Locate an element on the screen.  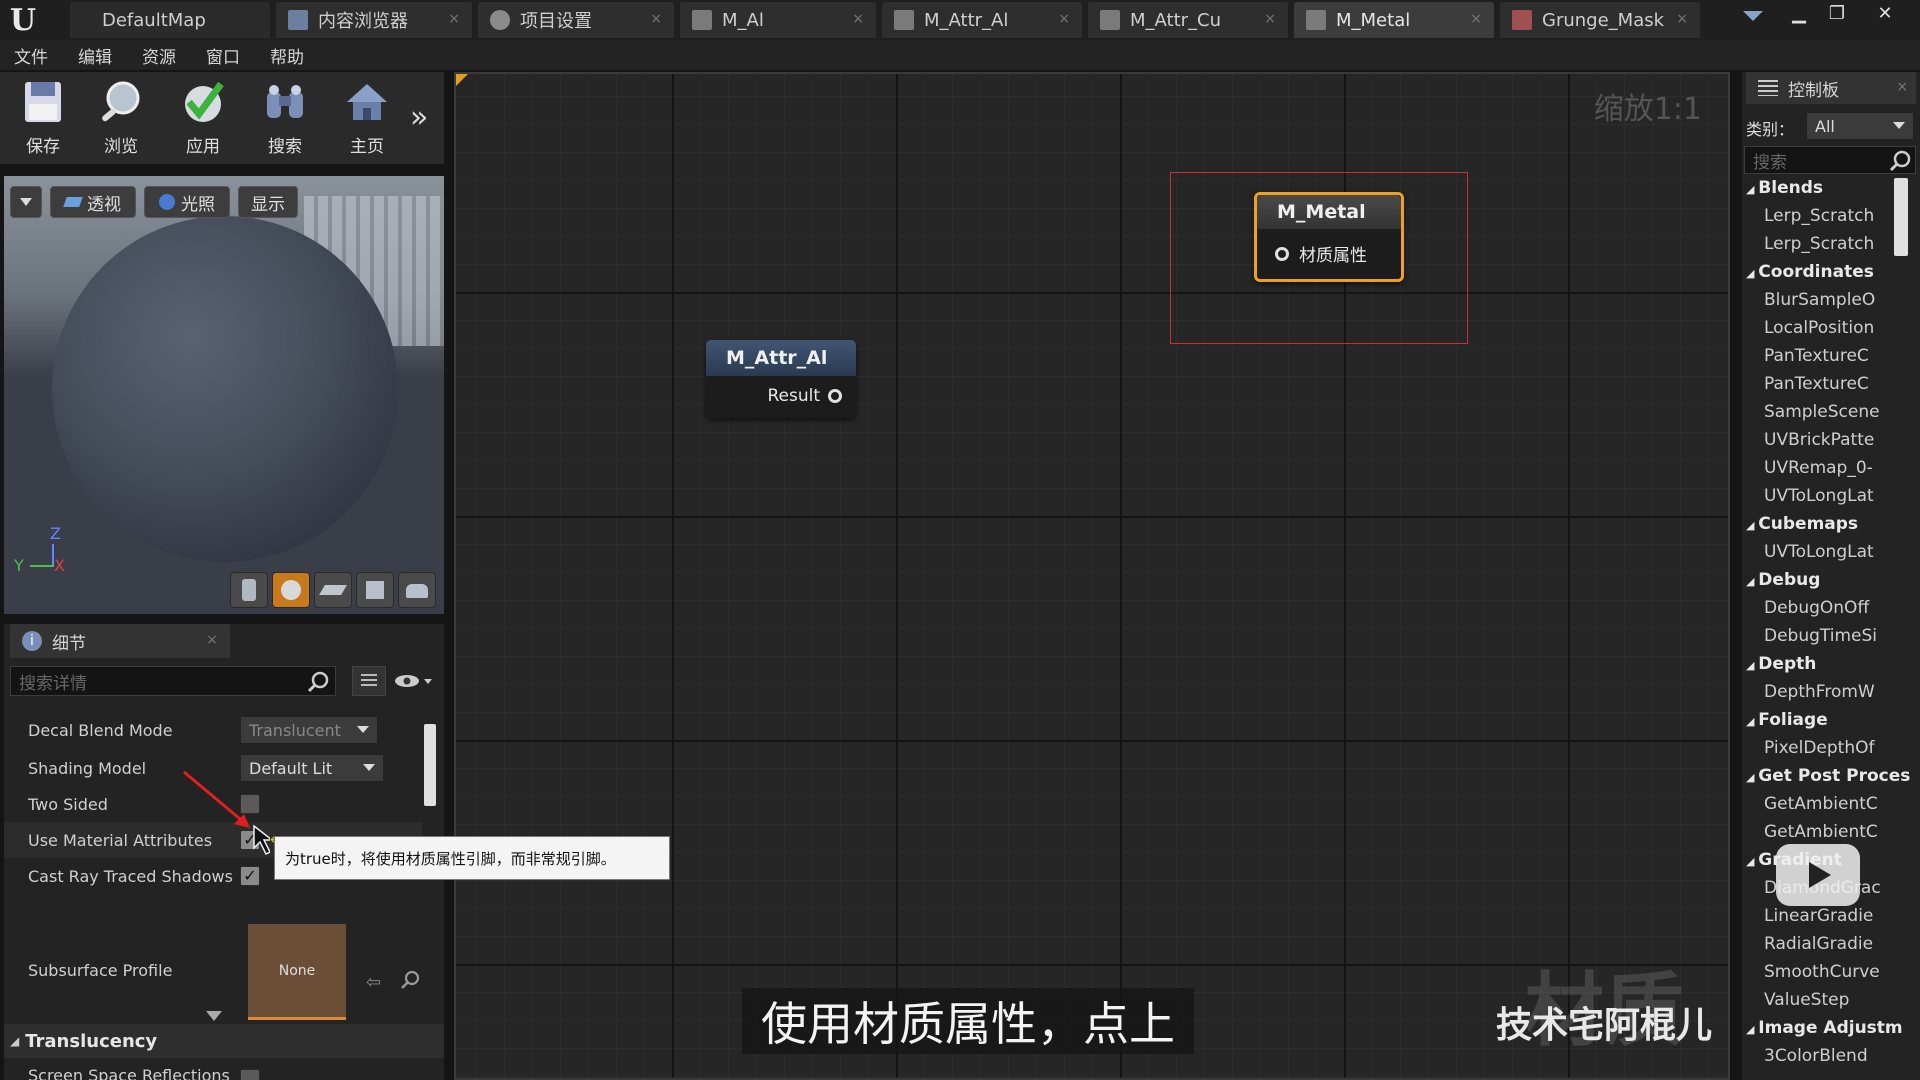
browse-button: 浏览 is located at coordinates (121, 120).